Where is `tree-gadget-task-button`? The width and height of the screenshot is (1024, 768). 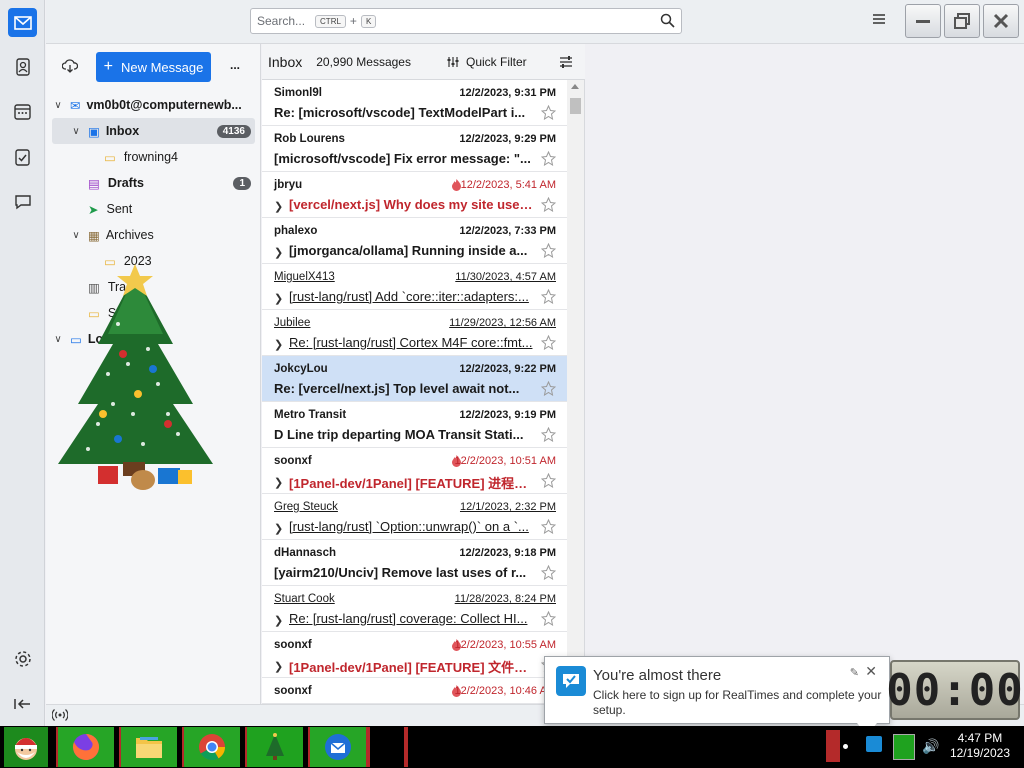 tree-gadget-task-button is located at coordinates (274, 747).